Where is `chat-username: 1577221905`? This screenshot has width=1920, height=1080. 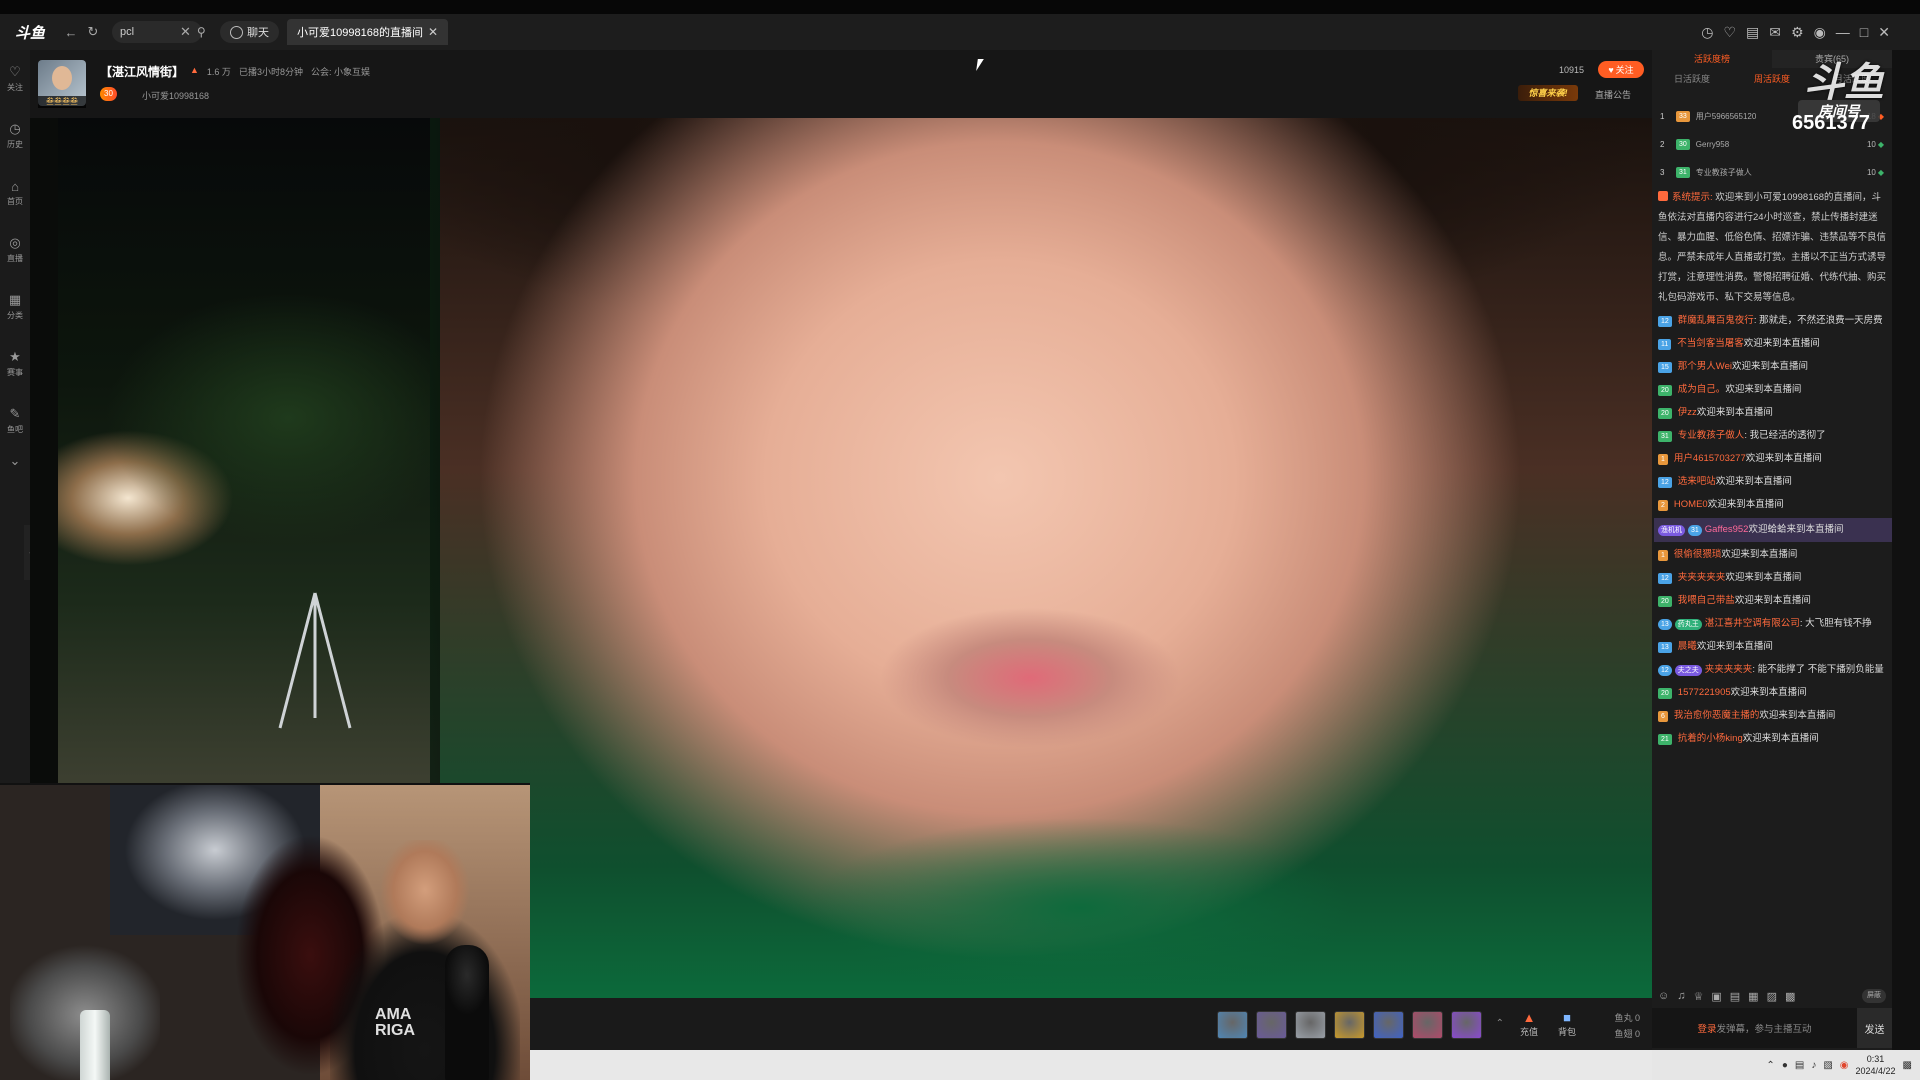 chat-username: 1577221905 is located at coordinates (1704, 692).